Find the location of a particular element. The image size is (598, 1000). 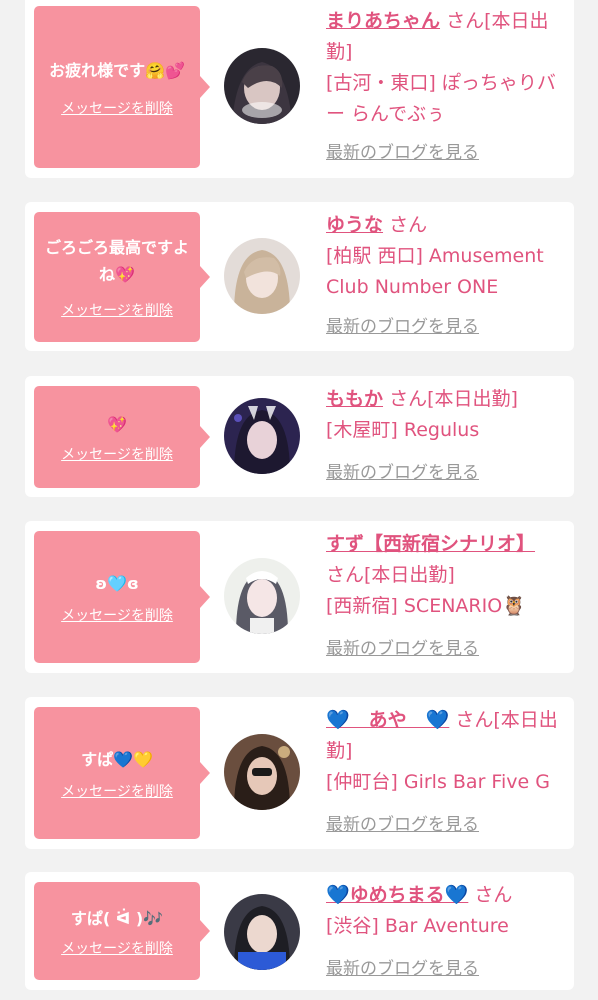

message-text: ごろごろ最高ですよね💖 is located at coordinates (116, 261).